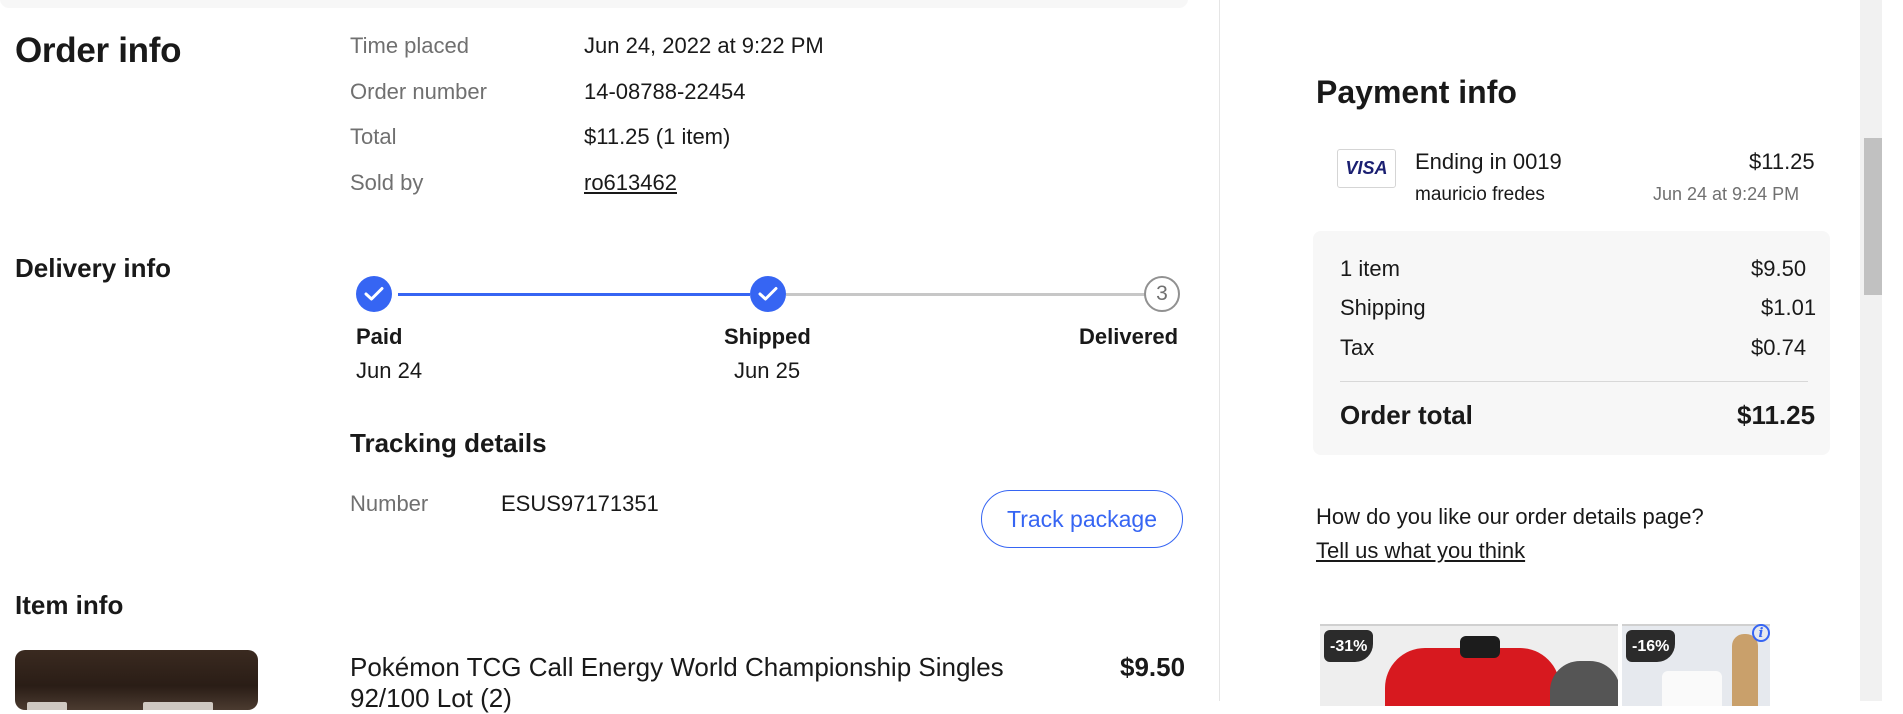 Image resolution: width=1903 pixels, height=714 pixels. What do you see at coordinates (1696, 665) in the screenshot?
I see `ad-tile-2: -16%` at bounding box center [1696, 665].